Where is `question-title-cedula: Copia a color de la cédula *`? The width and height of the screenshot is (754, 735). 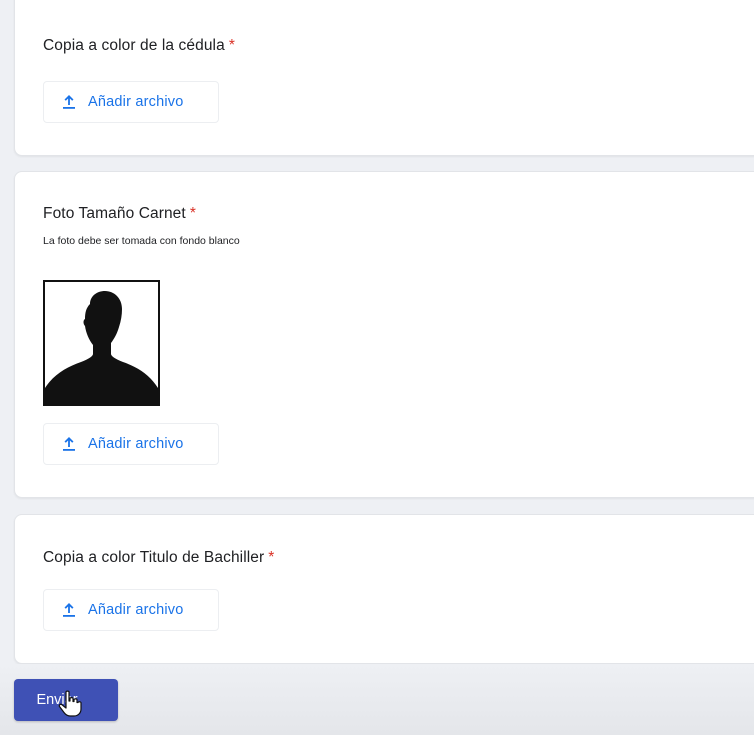
question-title-cedula: Copia a color de la cédula * is located at coordinates (139, 46).